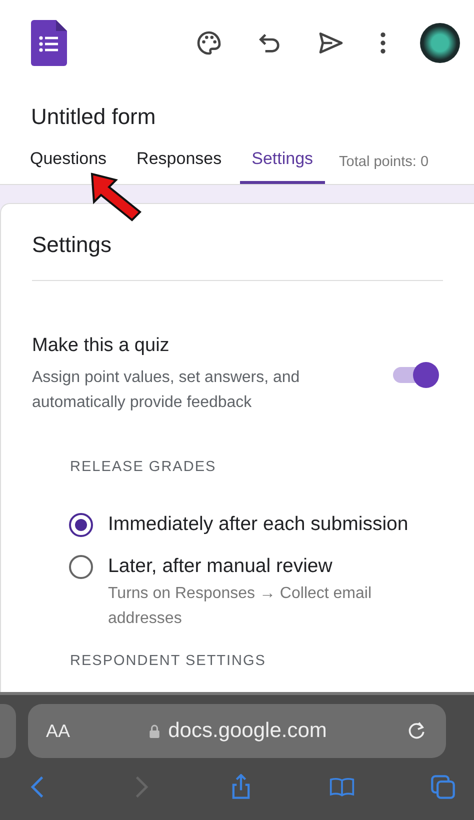 The height and width of the screenshot is (820, 474). I want to click on option-label: Immediately after each submission, so click(258, 524).